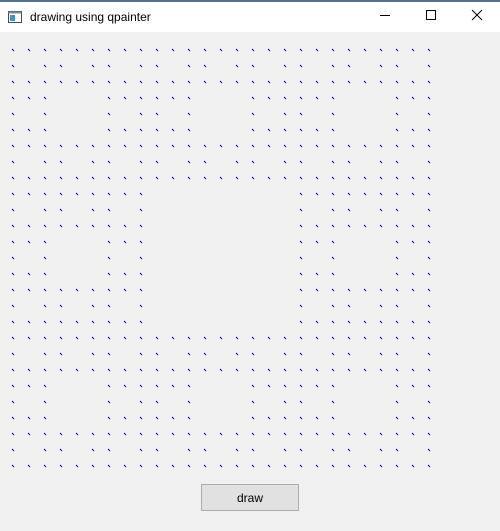 The width and height of the screenshot is (500, 531). Describe the element at coordinates (431, 17) in the screenshot. I see `maximize-button` at that location.